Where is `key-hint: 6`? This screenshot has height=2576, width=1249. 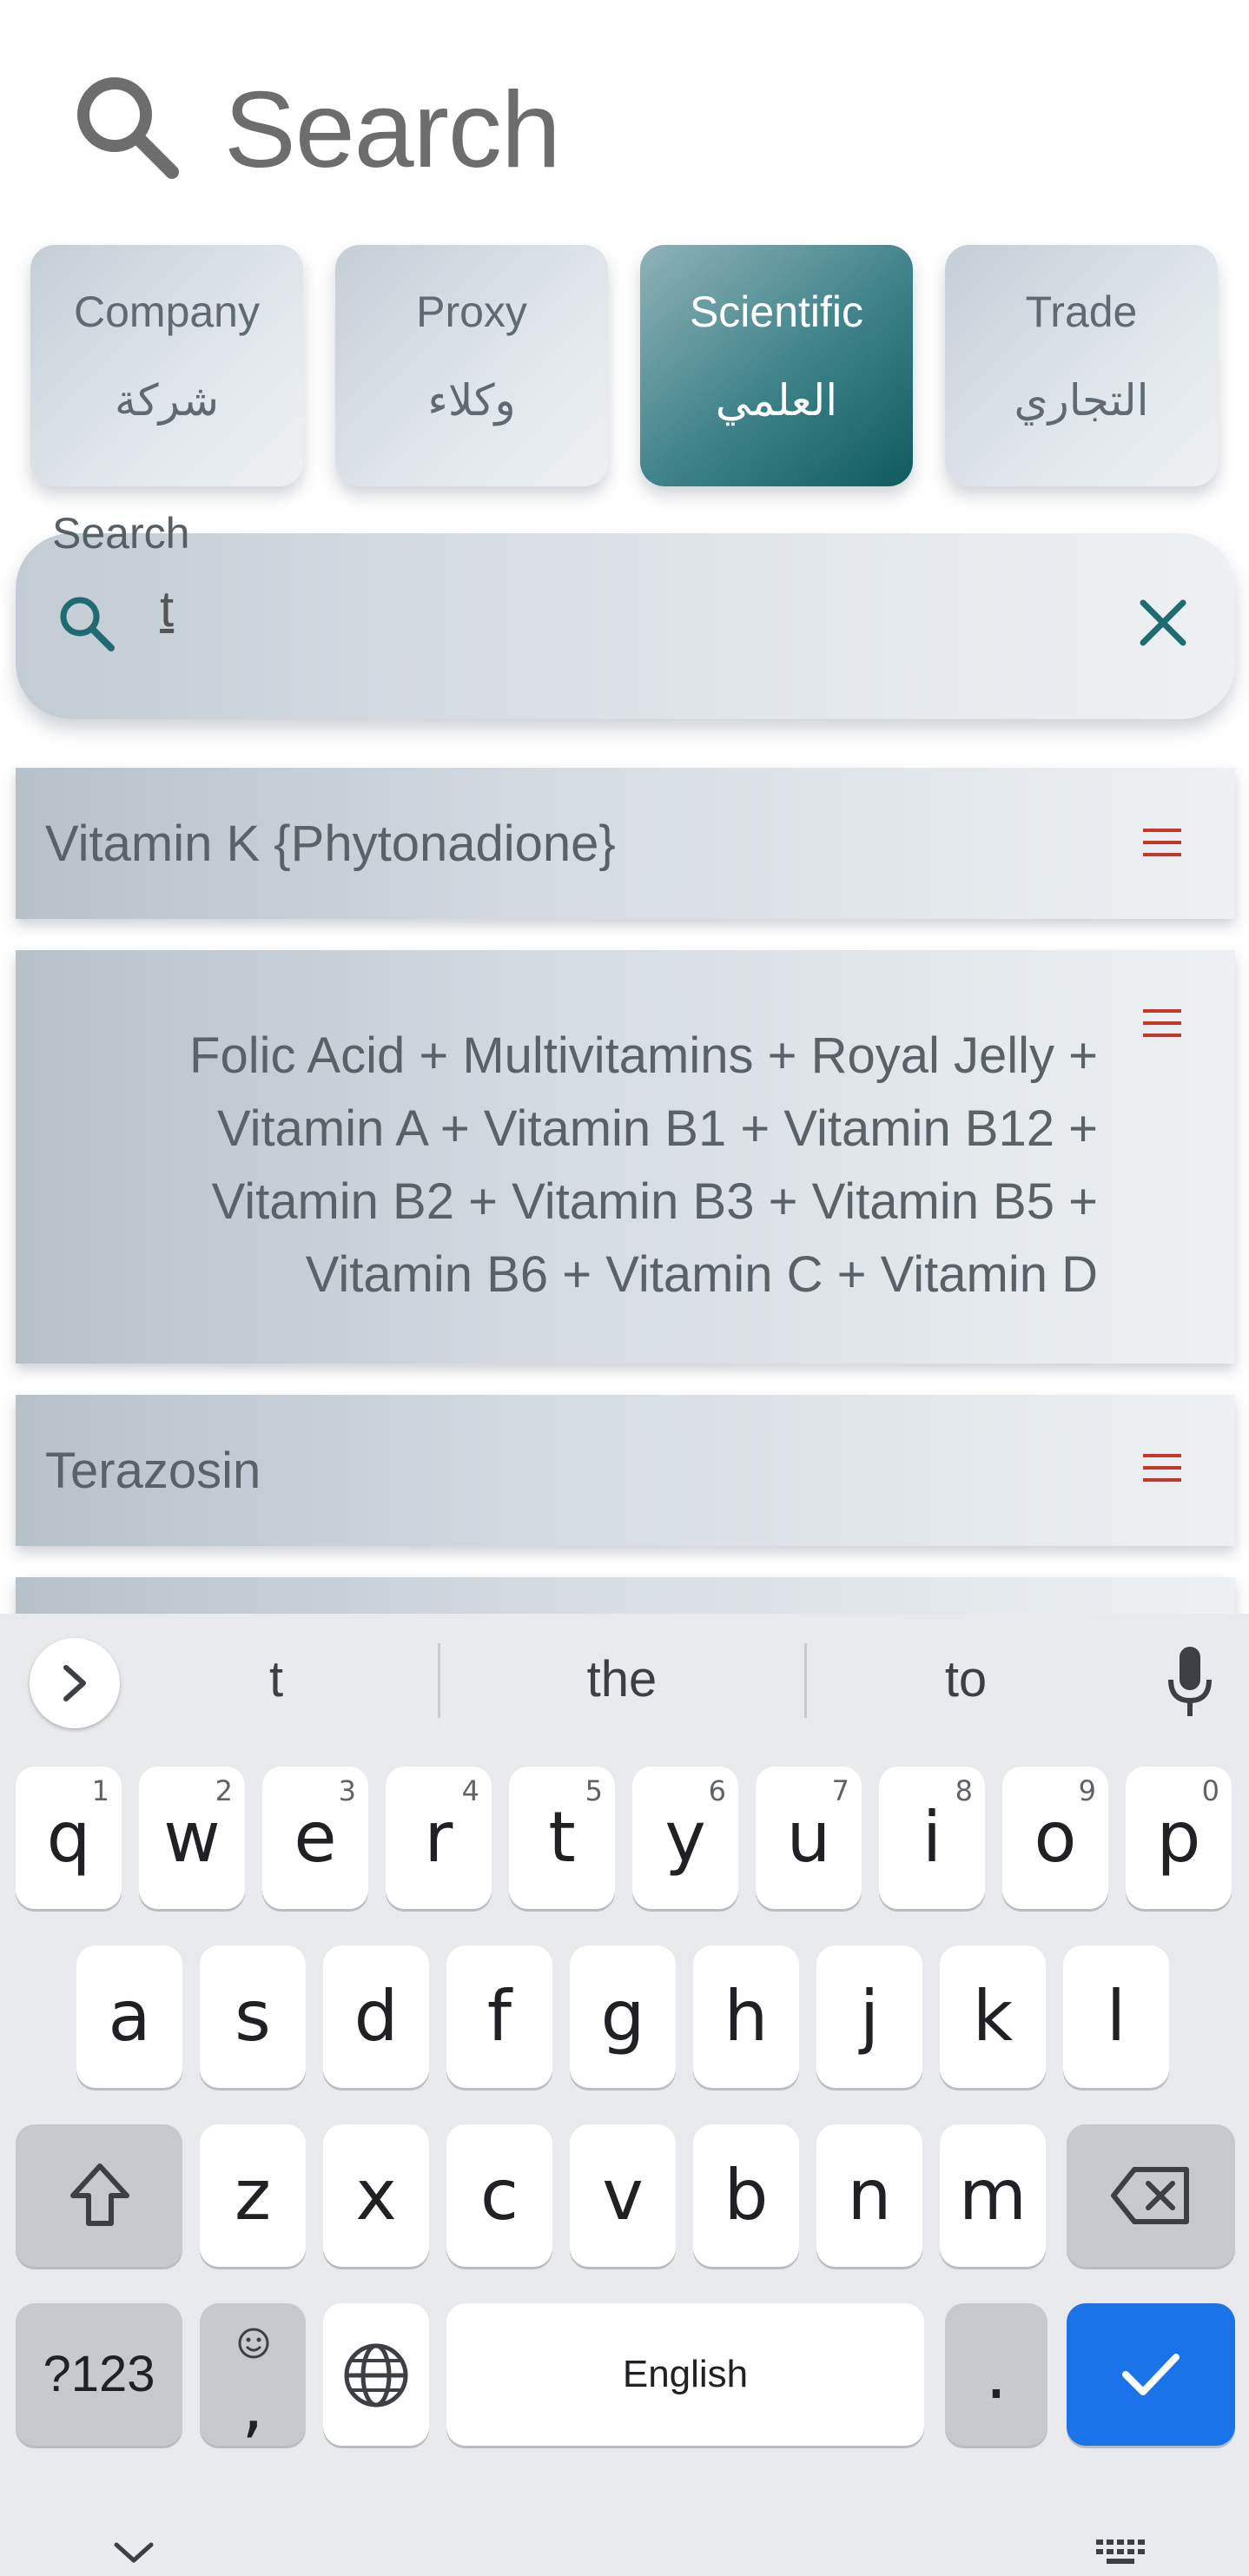
key-hint: 6 is located at coordinates (717, 1791).